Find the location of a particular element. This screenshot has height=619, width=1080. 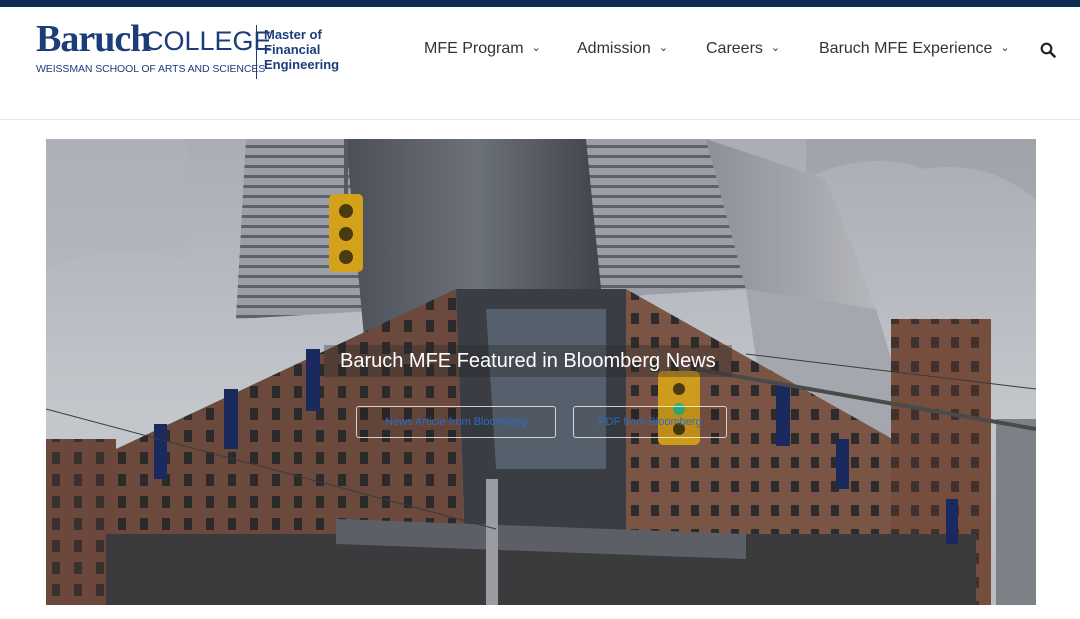

top-accent-bar is located at coordinates (540, 3).